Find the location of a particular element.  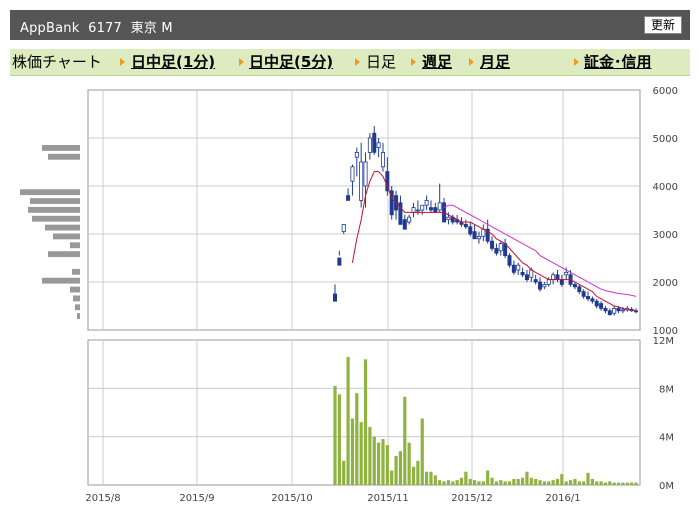

volume-profile is located at coordinates (50, 232).